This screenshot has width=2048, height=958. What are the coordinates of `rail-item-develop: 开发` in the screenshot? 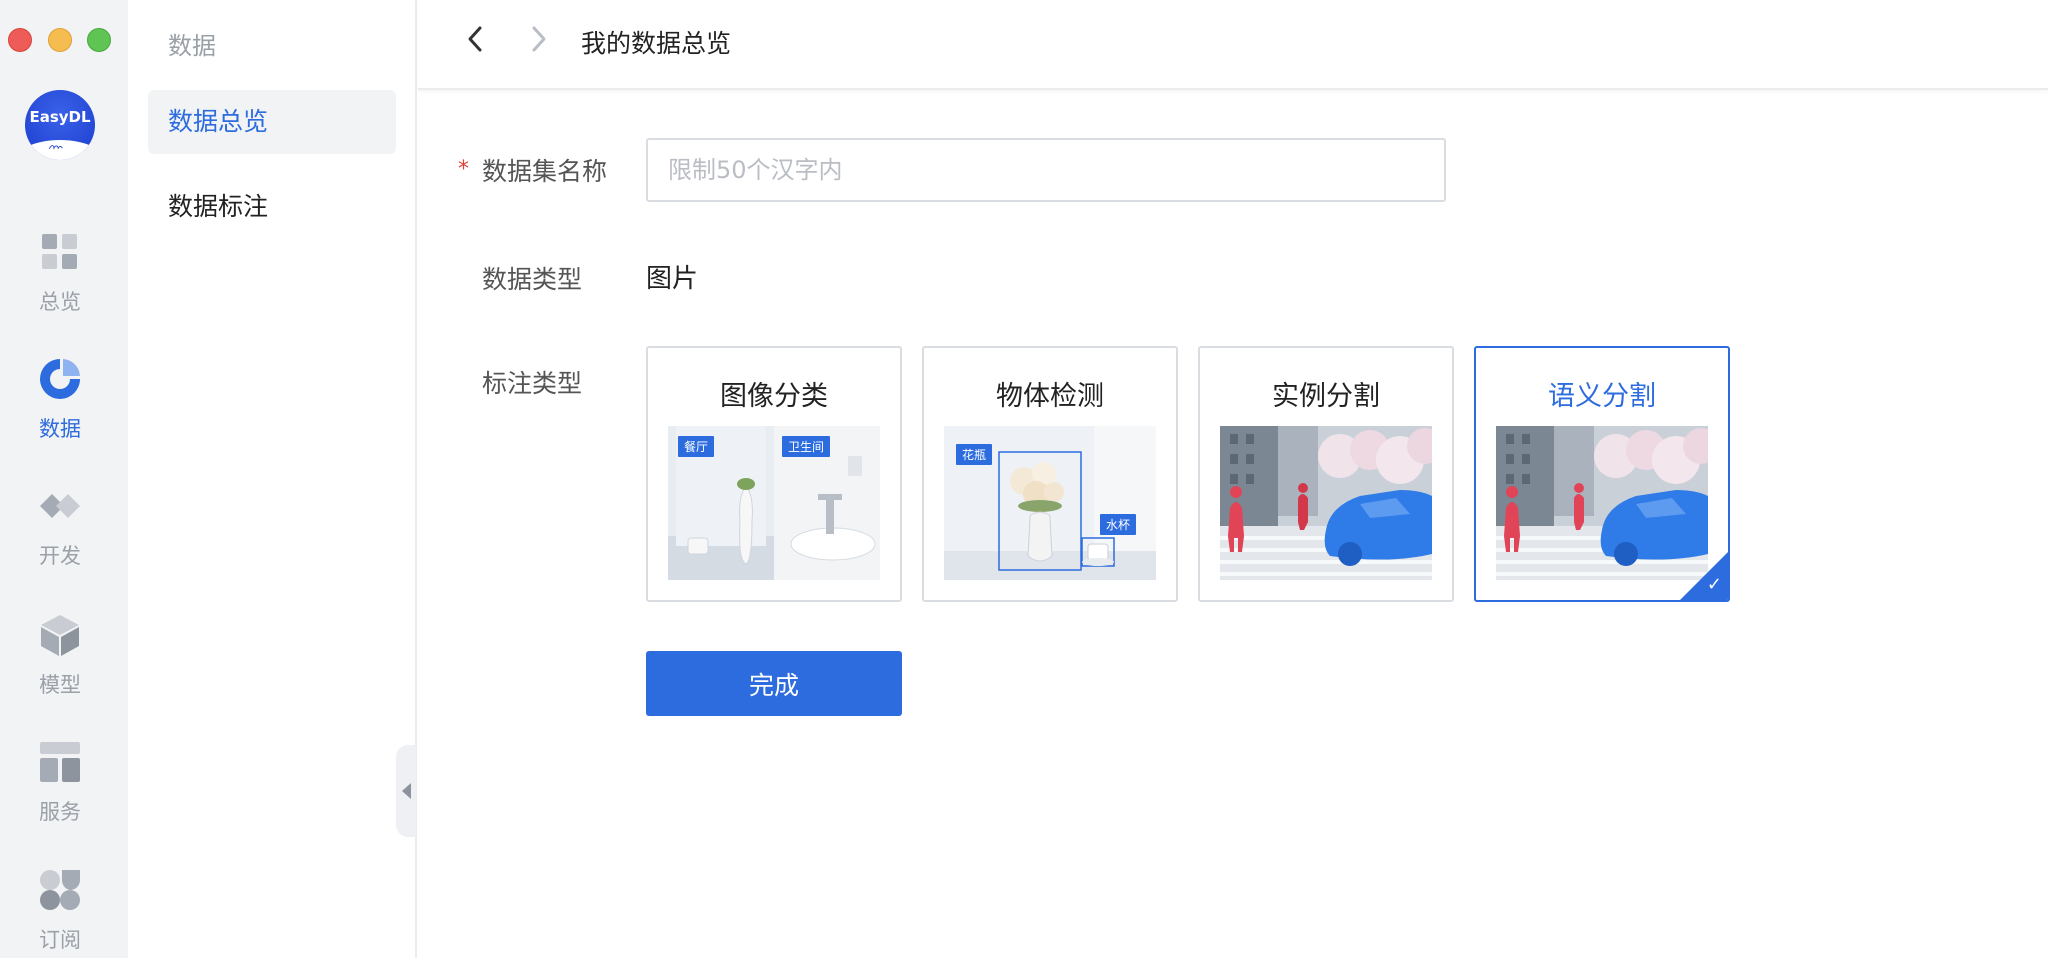 It's located at (60, 527).